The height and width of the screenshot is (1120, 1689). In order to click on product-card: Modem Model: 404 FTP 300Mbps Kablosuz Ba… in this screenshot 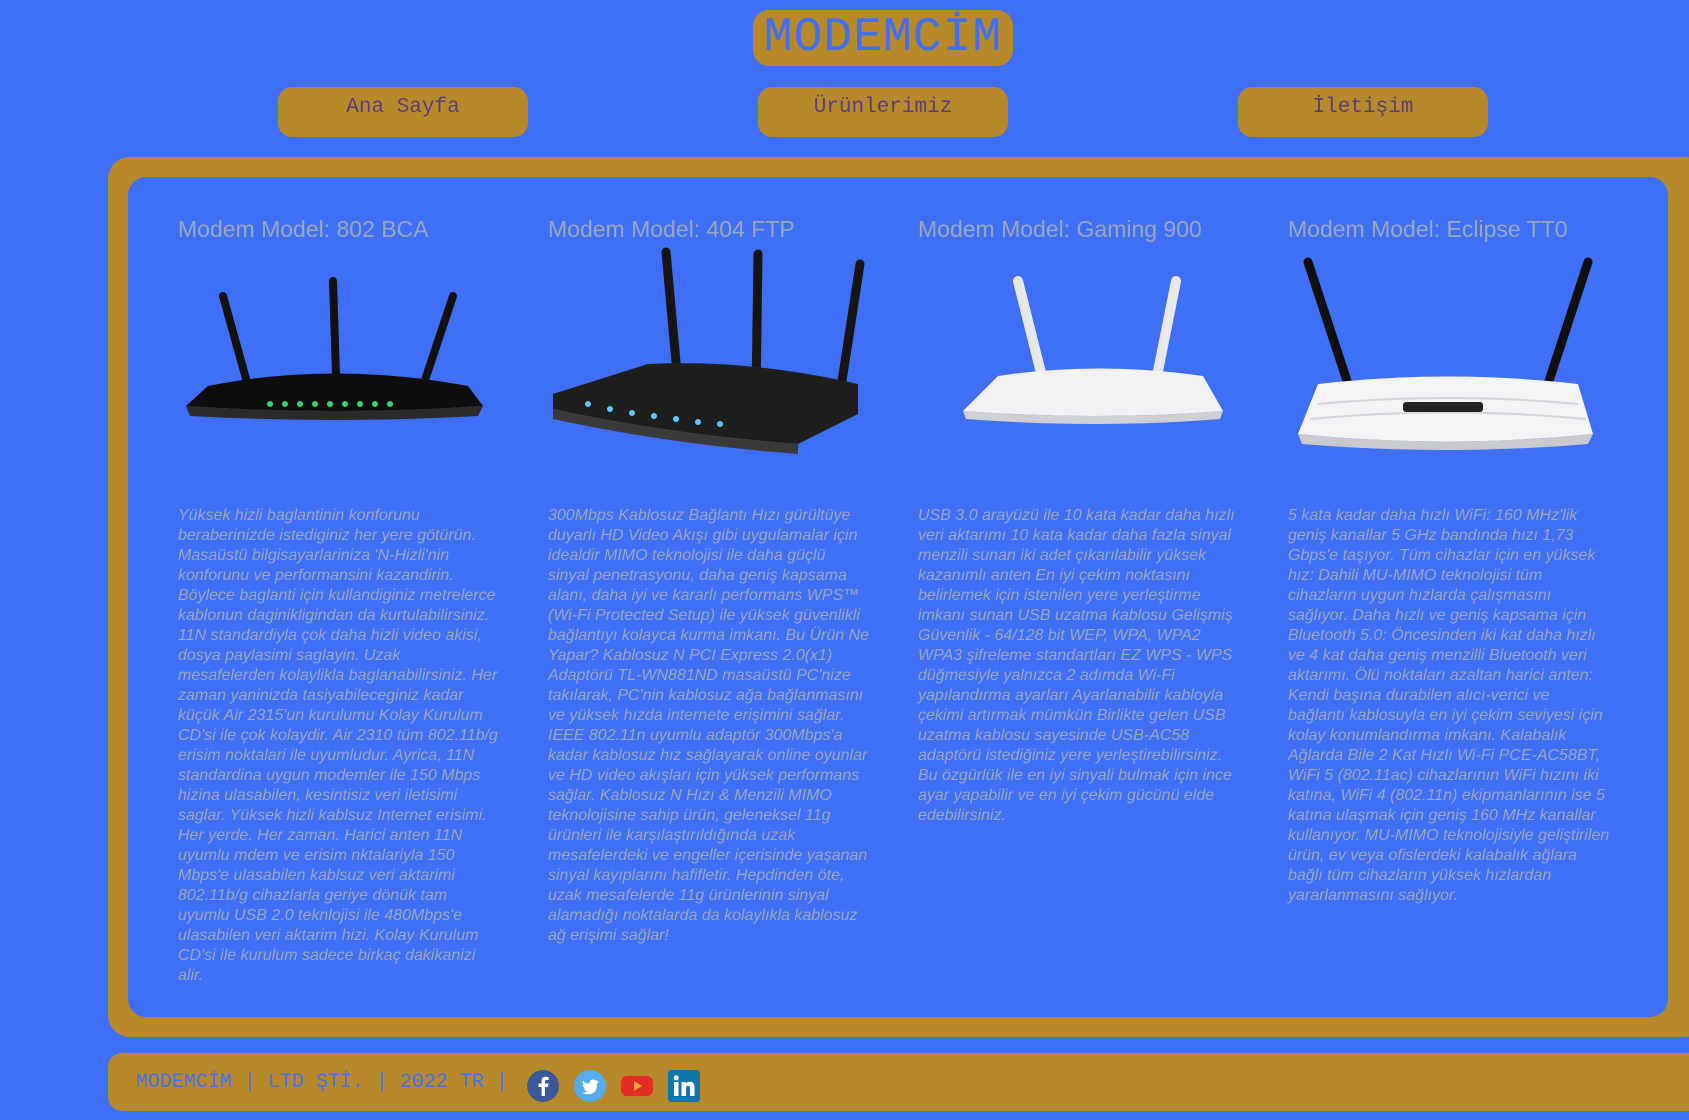, I will do `click(708, 580)`.